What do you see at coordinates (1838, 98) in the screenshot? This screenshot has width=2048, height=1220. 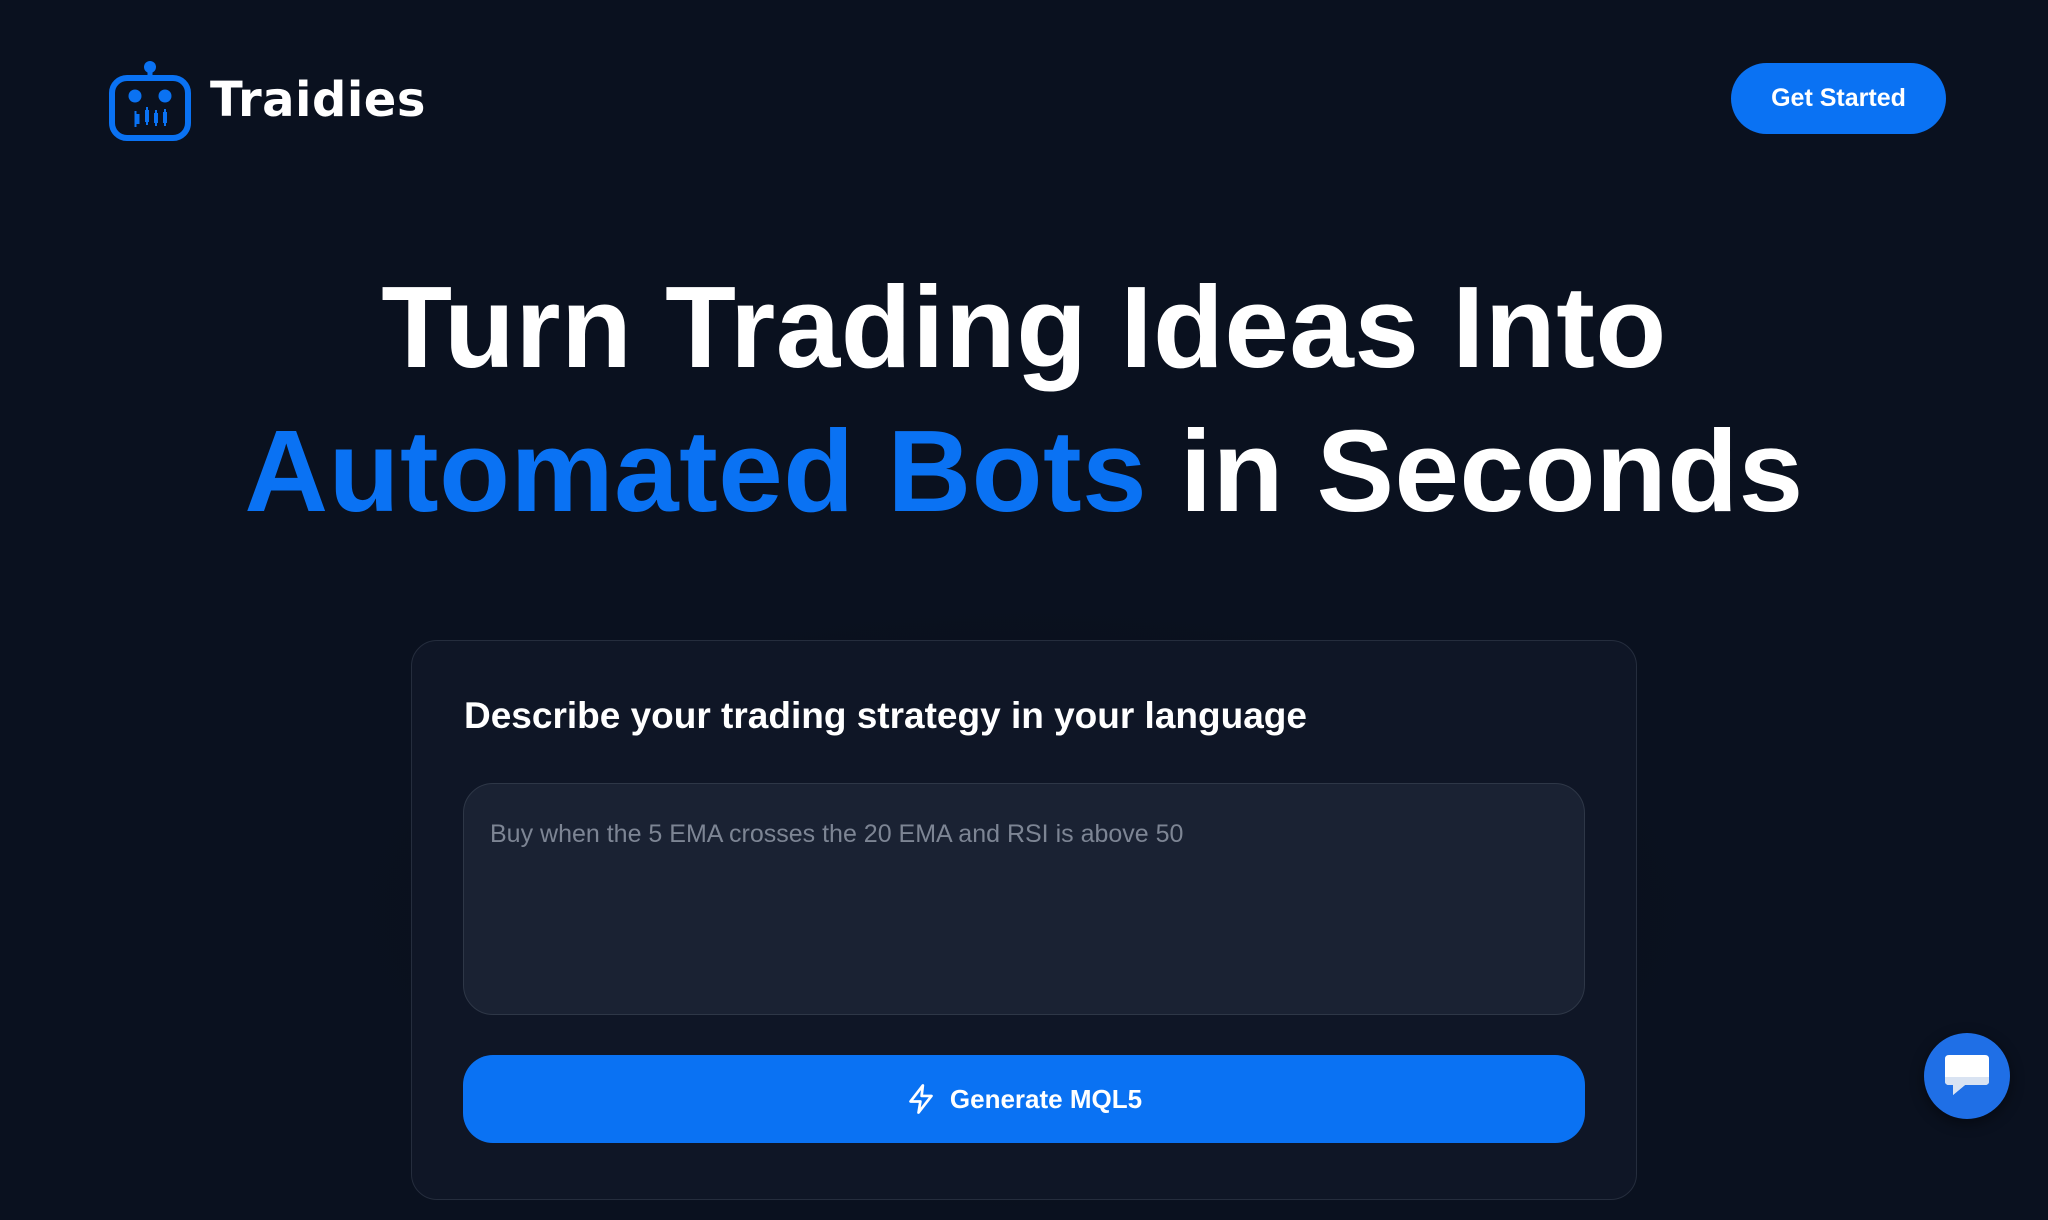 I see `get-started-button: Get Started` at bounding box center [1838, 98].